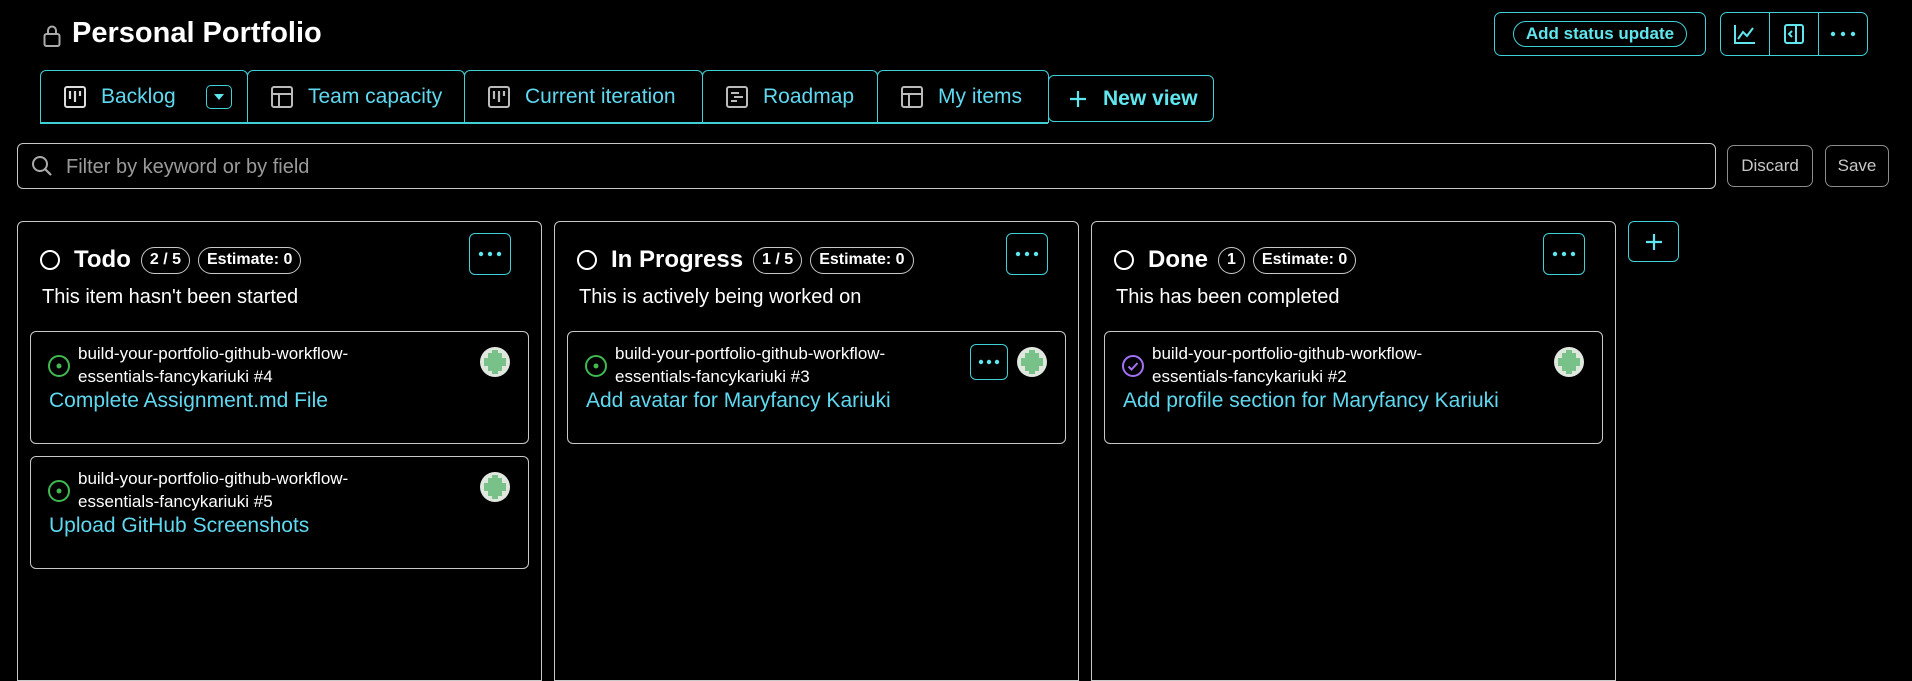 The height and width of the screenshot is (681, 1912). I want to click on lock-icon, so click(52, 36).